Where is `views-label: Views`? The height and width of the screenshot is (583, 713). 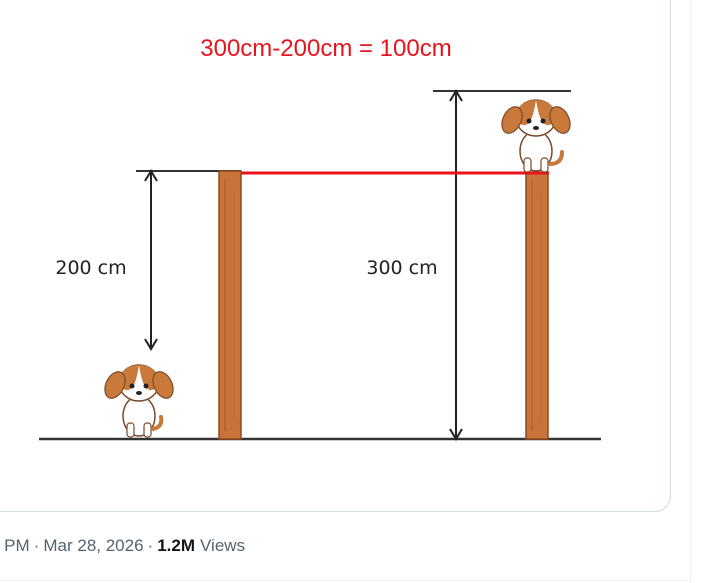 views-label: Views is located at coordinates (223, 545).